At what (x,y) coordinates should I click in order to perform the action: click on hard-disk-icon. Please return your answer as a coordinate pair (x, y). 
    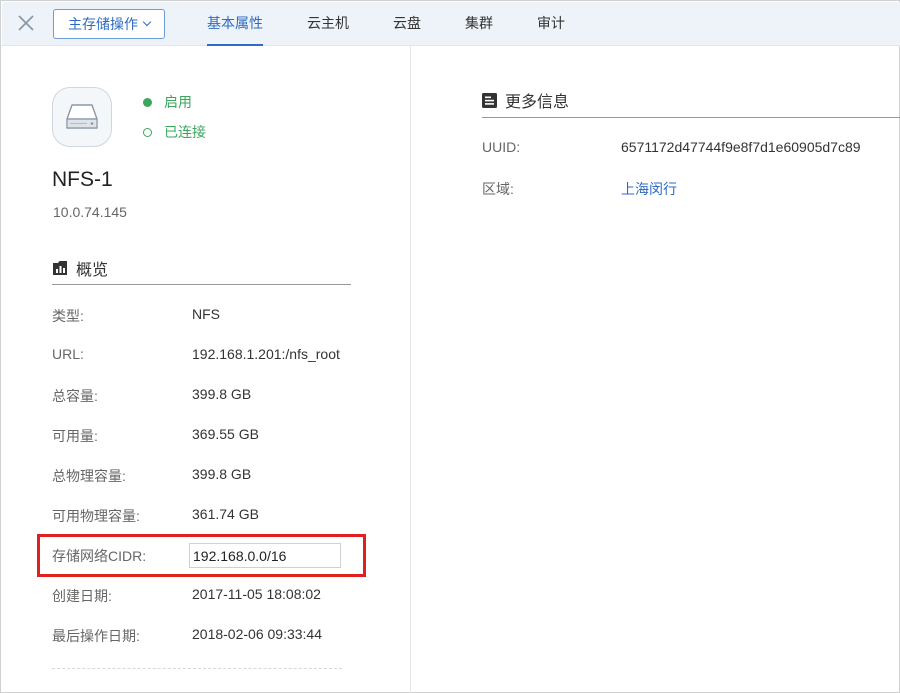
    Looking at the image, I should click on (82, 117).